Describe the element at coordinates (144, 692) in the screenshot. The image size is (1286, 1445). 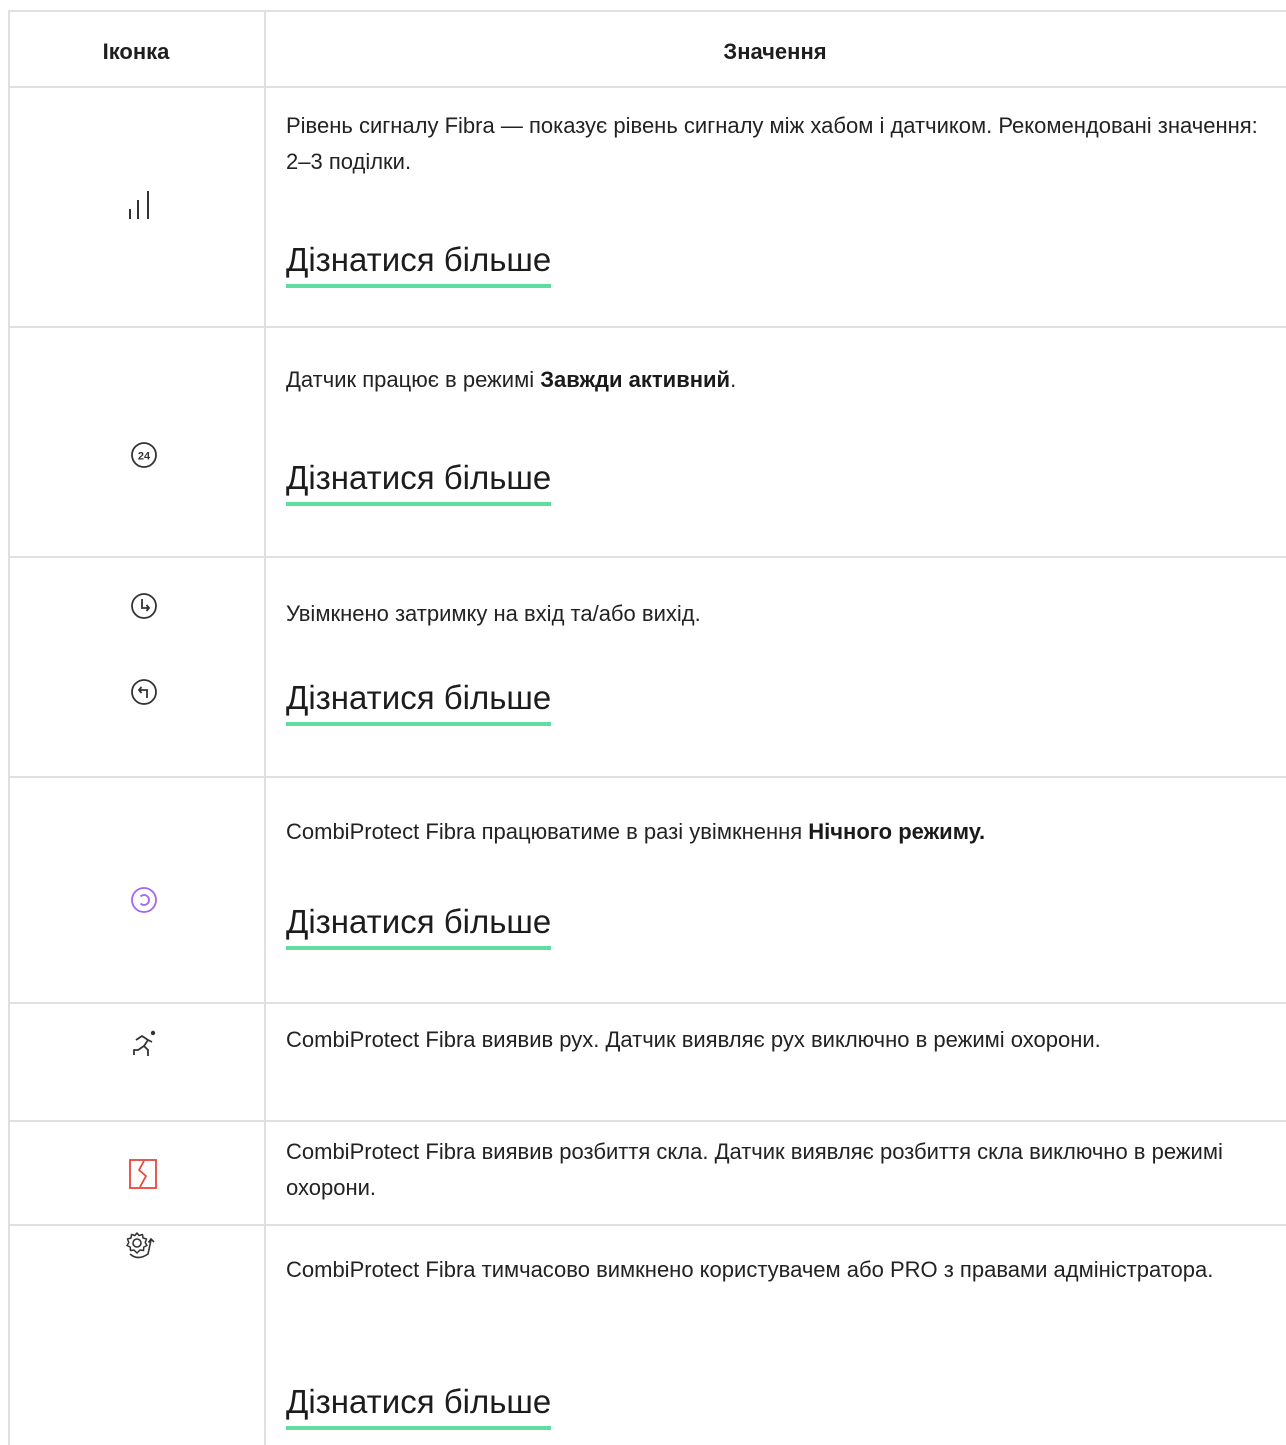
I see `exit-delay-icon` at that location.